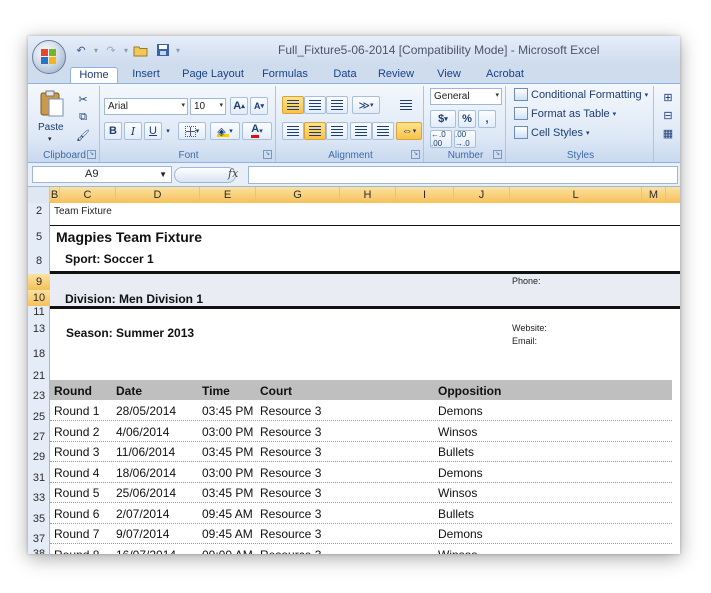  What do you see at coordinates (163, 50) in the screenshot?
I see `save-icon` at bounding box center [163, 50].